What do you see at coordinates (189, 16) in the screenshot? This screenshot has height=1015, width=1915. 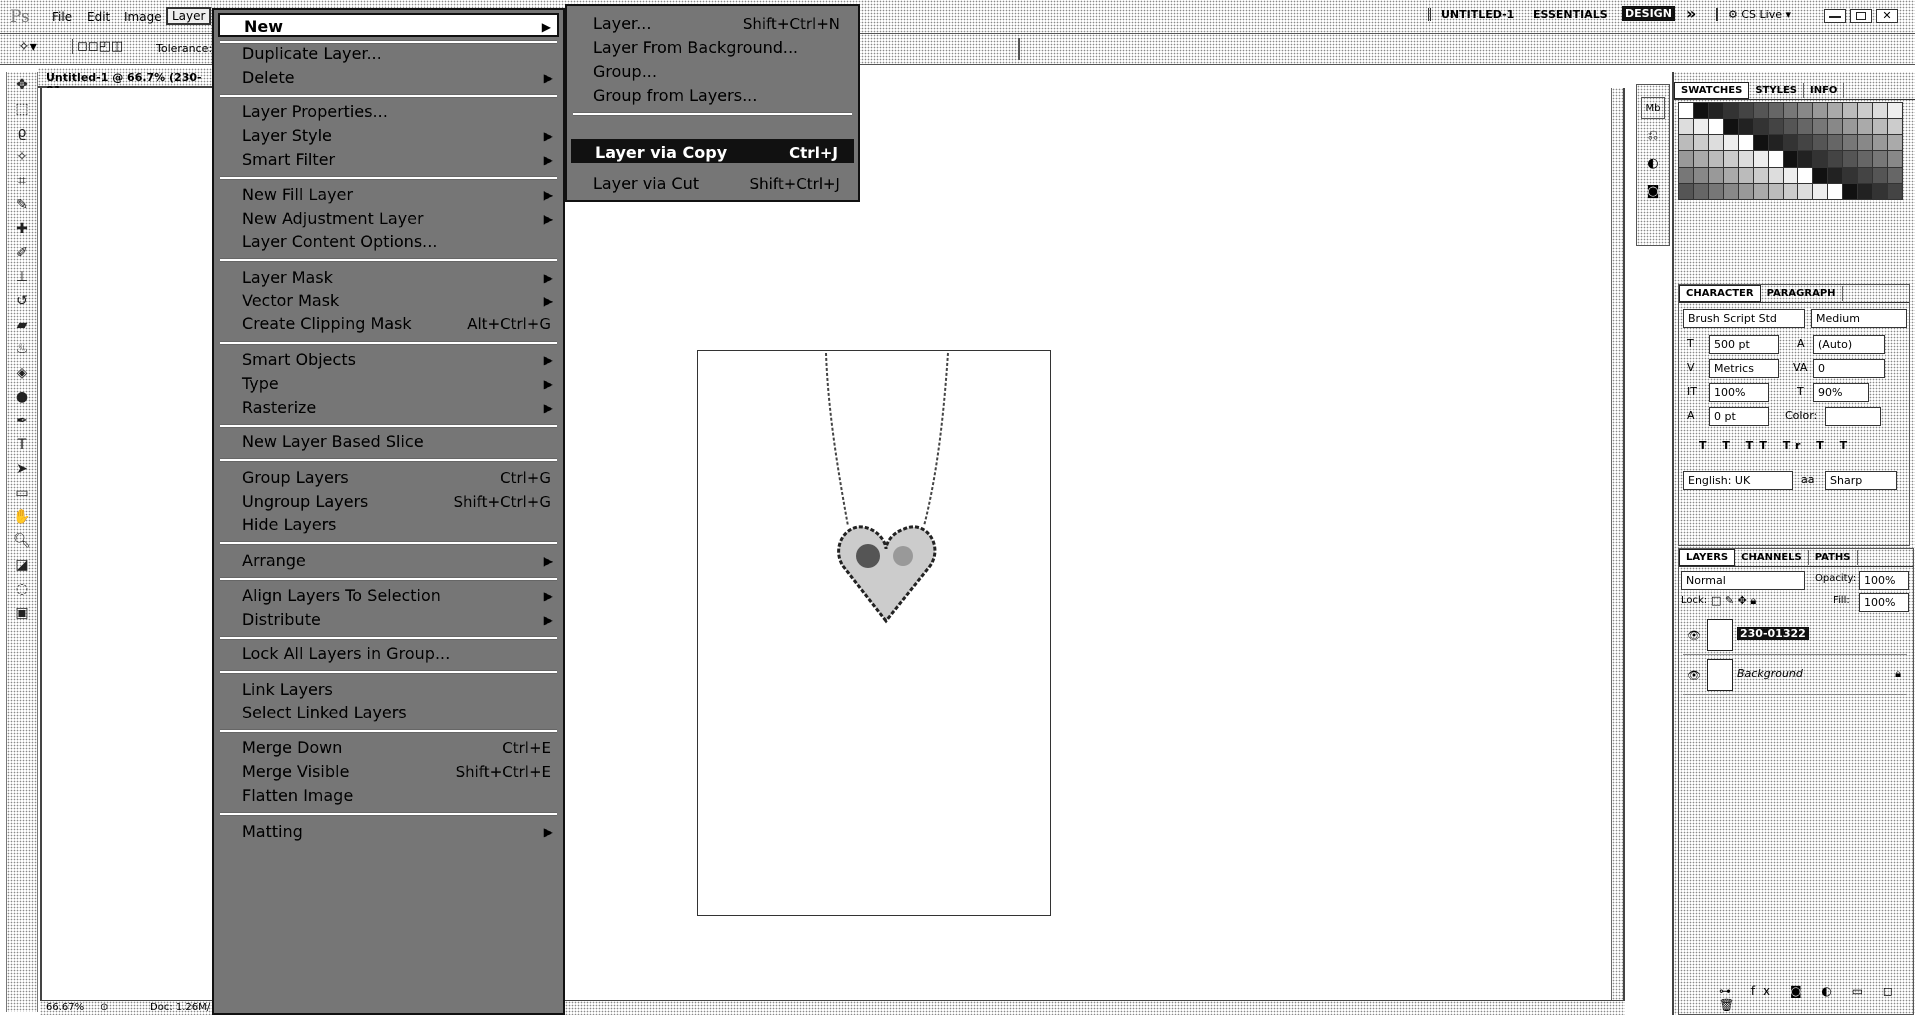 I see `menu-layer: Layer` at bounding box center [189, 16].